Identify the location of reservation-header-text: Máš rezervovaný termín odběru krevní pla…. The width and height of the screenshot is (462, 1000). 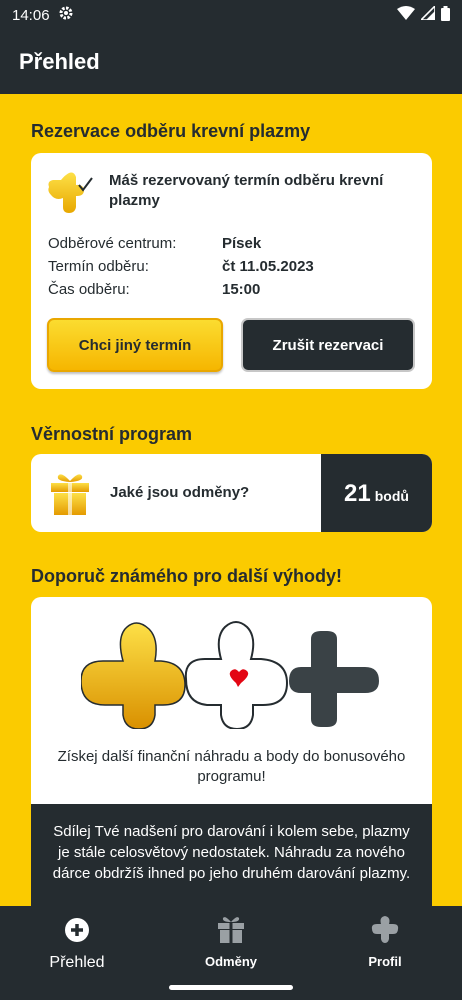
(246, 190).